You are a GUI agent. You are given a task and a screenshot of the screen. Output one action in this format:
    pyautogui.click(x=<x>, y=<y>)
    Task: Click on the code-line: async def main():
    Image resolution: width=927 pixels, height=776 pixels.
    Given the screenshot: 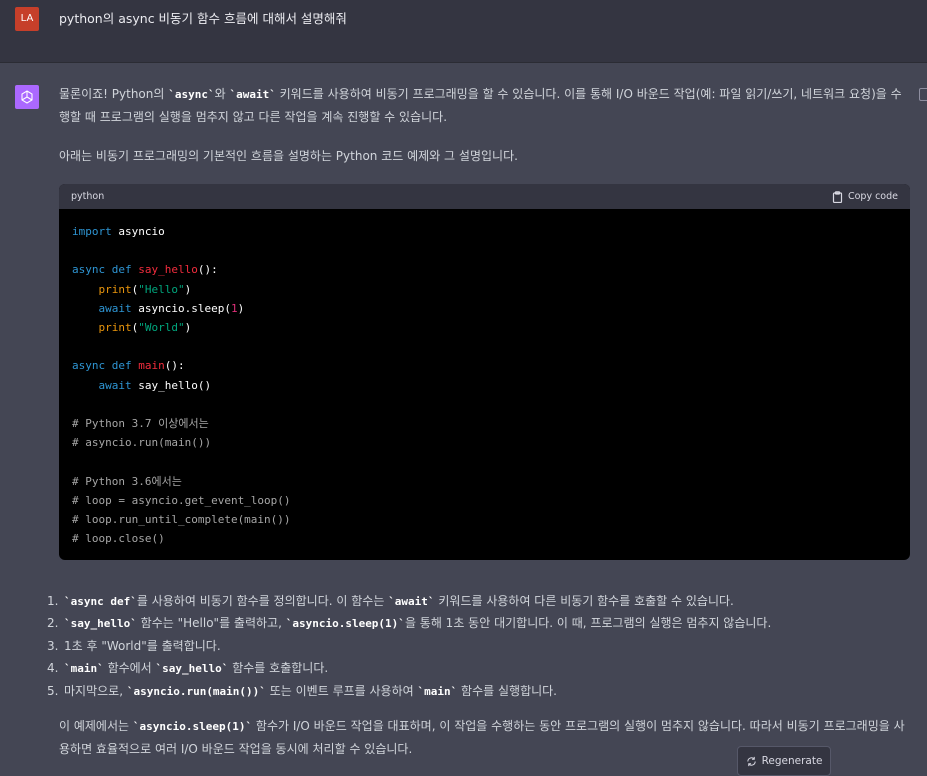 What is the action you would take?
    pyautogui.click(x=128, y=366)
    